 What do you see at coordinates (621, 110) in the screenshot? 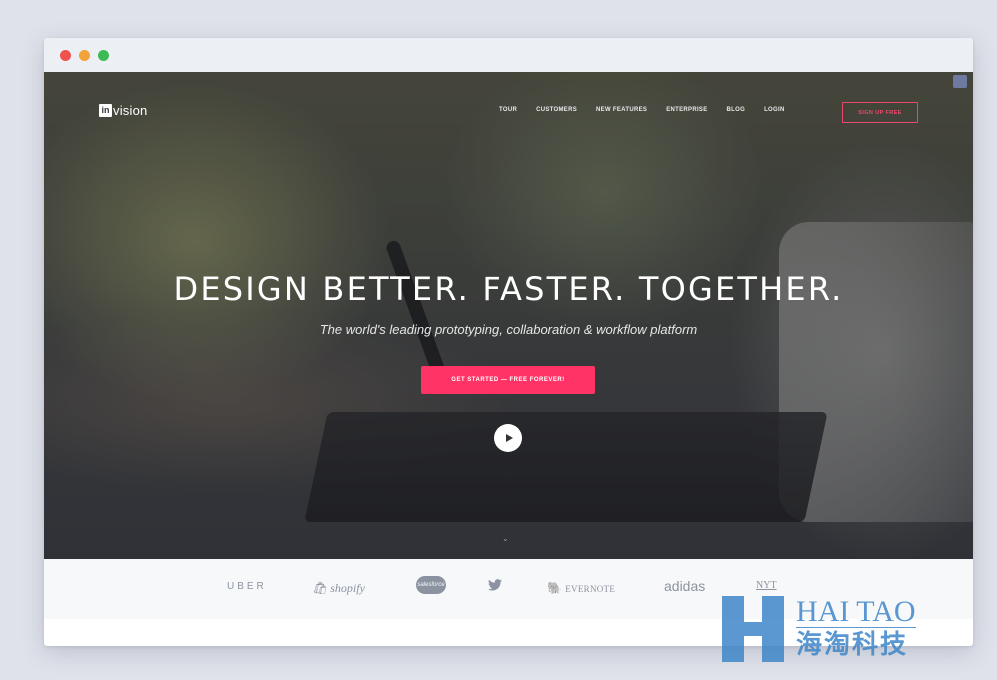
I see `nav-new-features: NEW FEATURES` at bounding box center [621, 110].